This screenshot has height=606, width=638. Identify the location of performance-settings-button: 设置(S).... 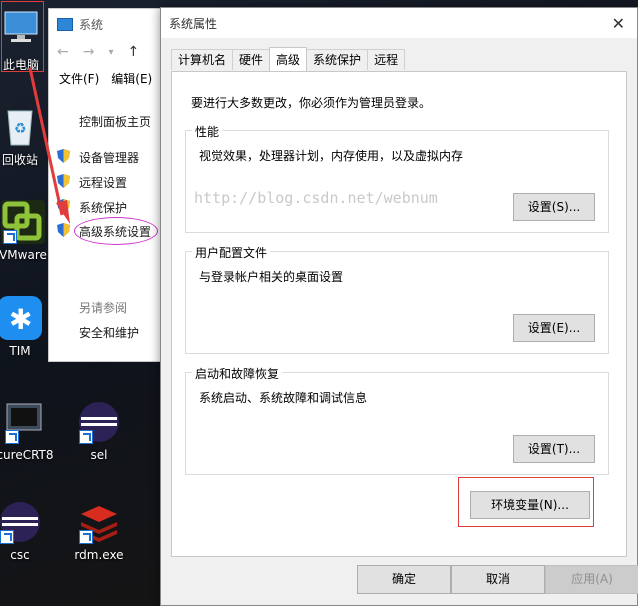
(554, 207).